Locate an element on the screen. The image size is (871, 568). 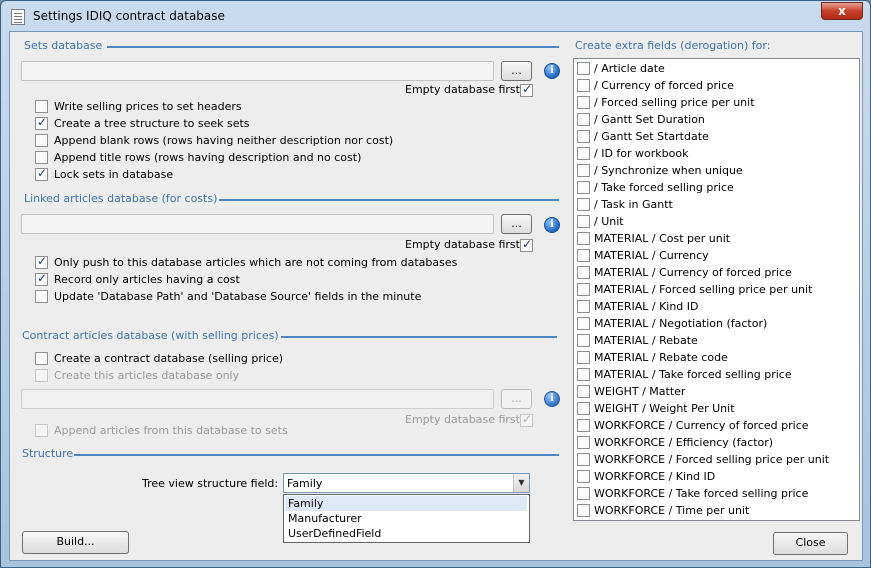
extra-field-row: WORKFORCE / Take forced selling price is located at coordinates (714, 493).